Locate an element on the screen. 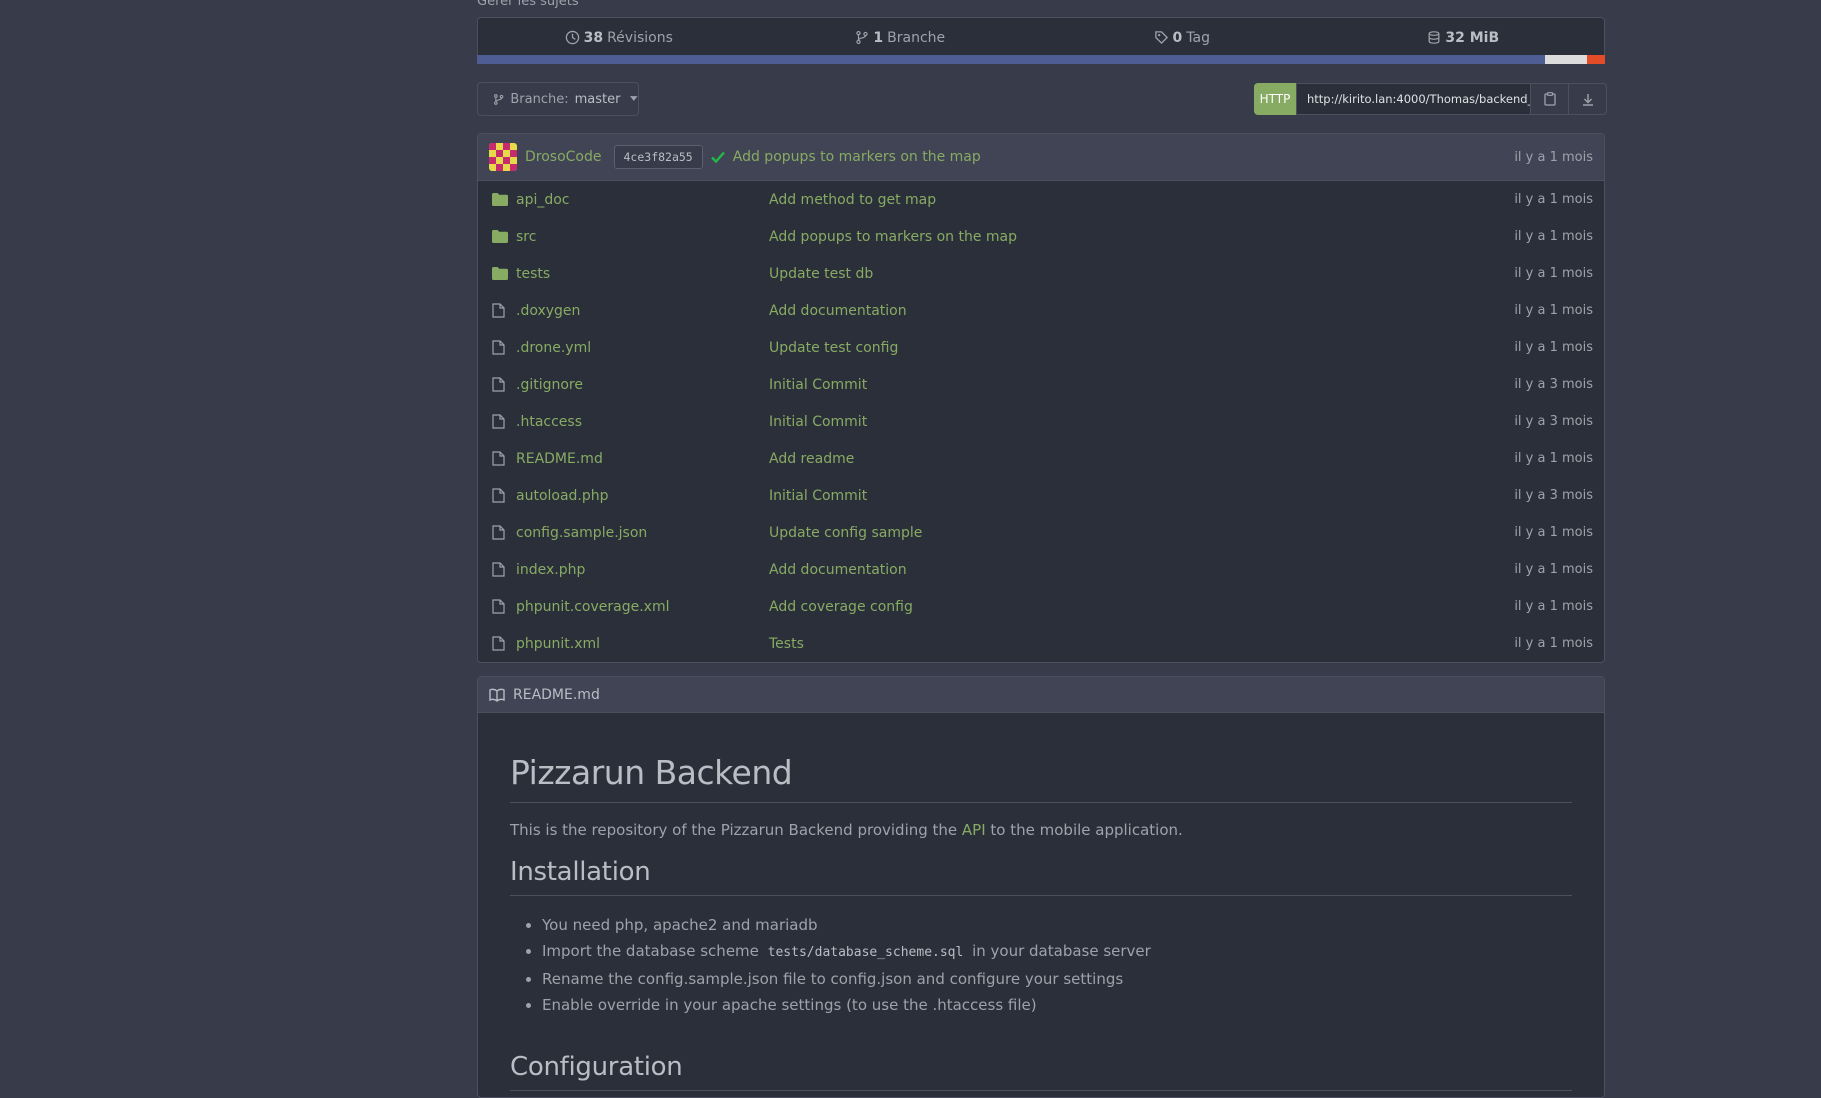 This screenshot has width=1821, height=1098. revisions-stat: 38 Révisions is located at coordinates (619, 38).